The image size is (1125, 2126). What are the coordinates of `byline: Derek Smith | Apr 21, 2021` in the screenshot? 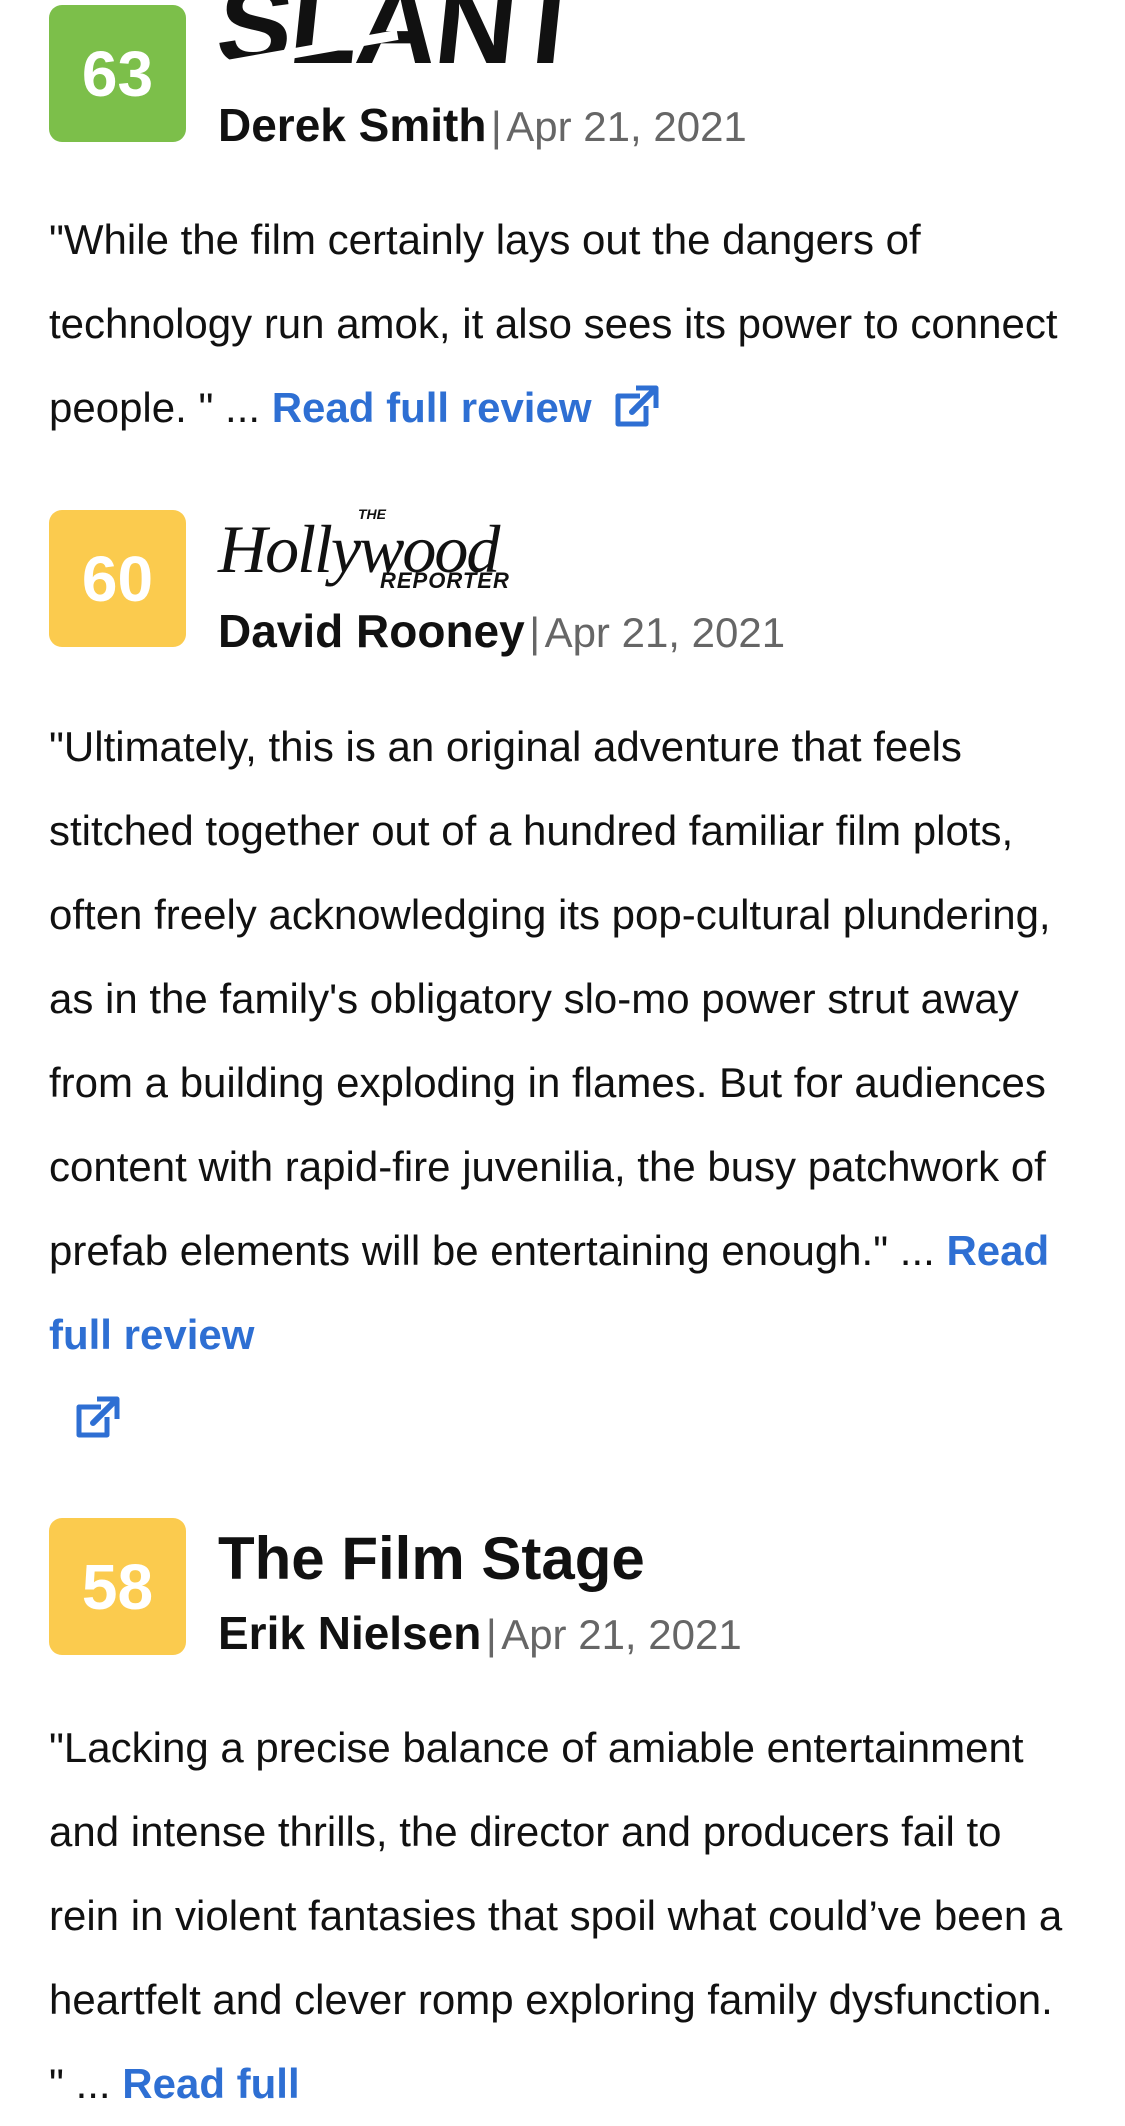 It's located at (482, 125).